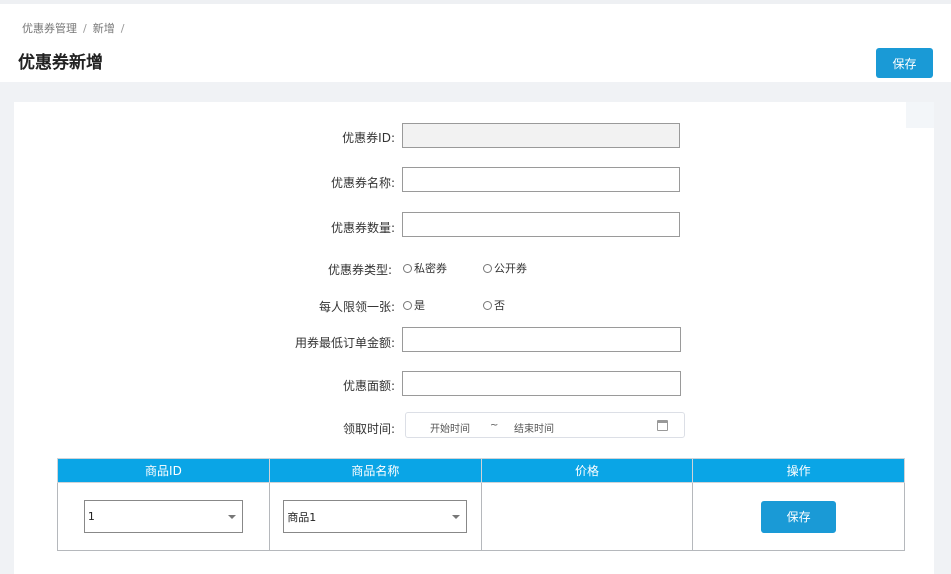  I want to click on radio-label: 私密券, so click(430, 268).